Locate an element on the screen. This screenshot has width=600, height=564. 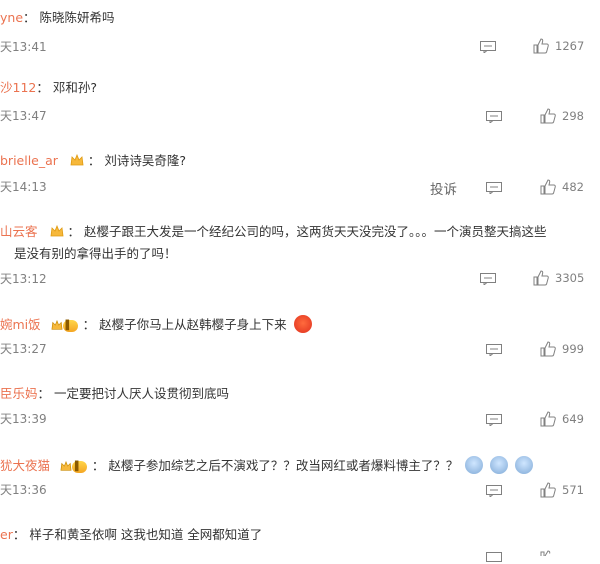
comment-text-continued: 是没有别的拿得出手的了吗！ is located at coordinates (95, 253).